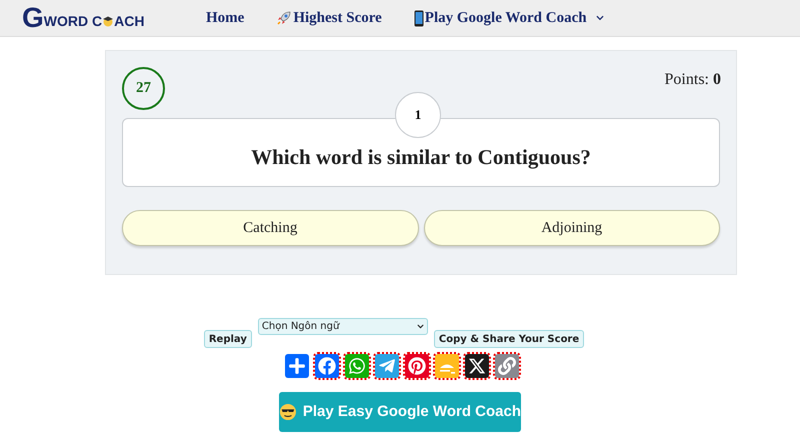  I want to click on nav-link: Highest Score, so click(329, 18).